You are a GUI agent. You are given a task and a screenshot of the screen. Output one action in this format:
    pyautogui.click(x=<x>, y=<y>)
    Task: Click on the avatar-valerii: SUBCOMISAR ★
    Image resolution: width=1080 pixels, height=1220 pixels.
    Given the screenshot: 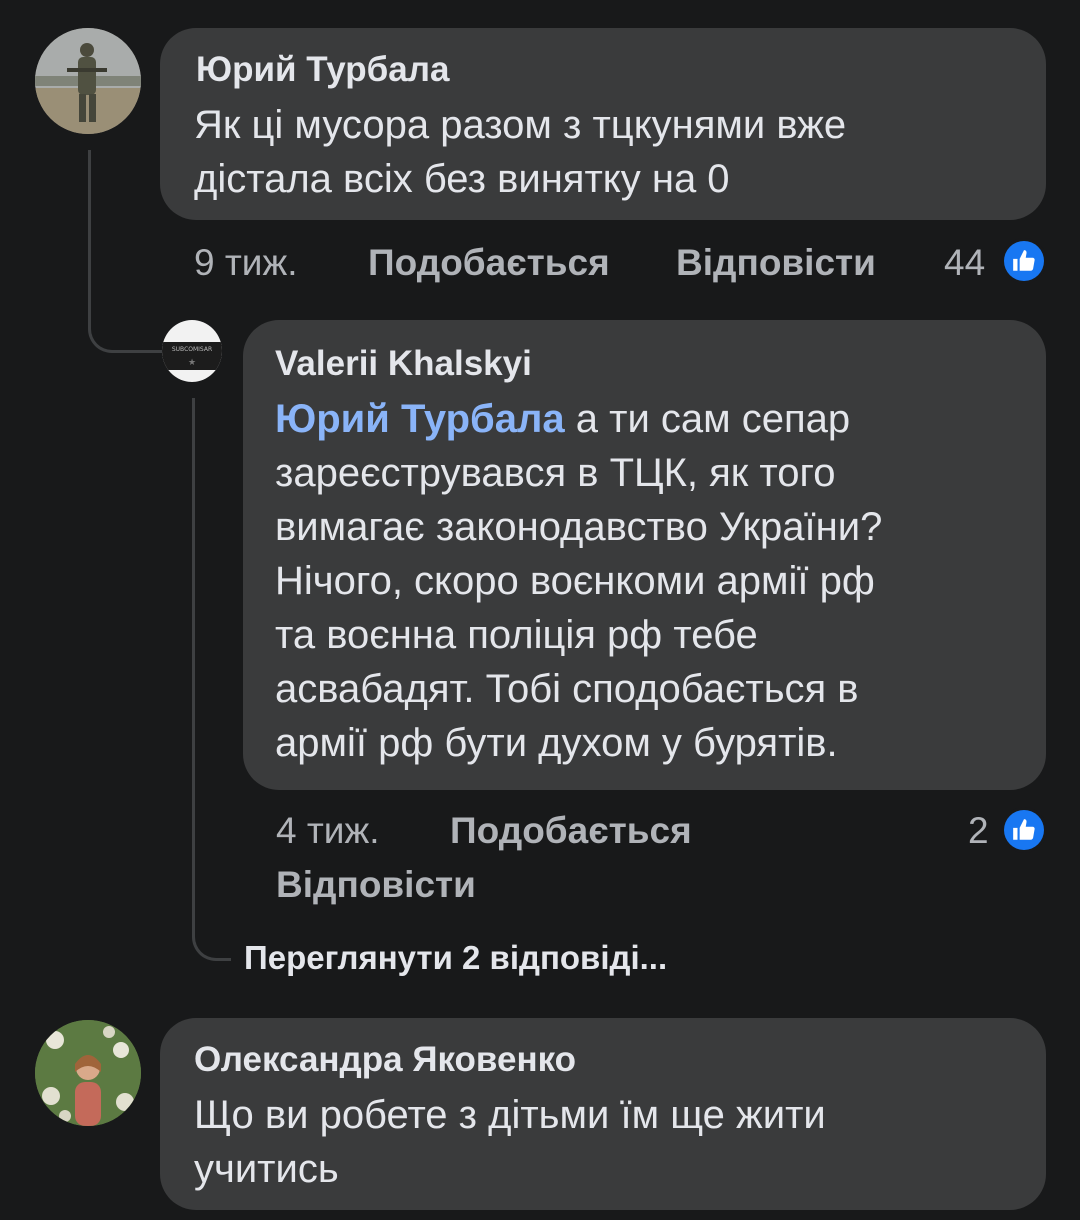 What is the action you would take?
    pyautogui.click(x=192, y=351)
    